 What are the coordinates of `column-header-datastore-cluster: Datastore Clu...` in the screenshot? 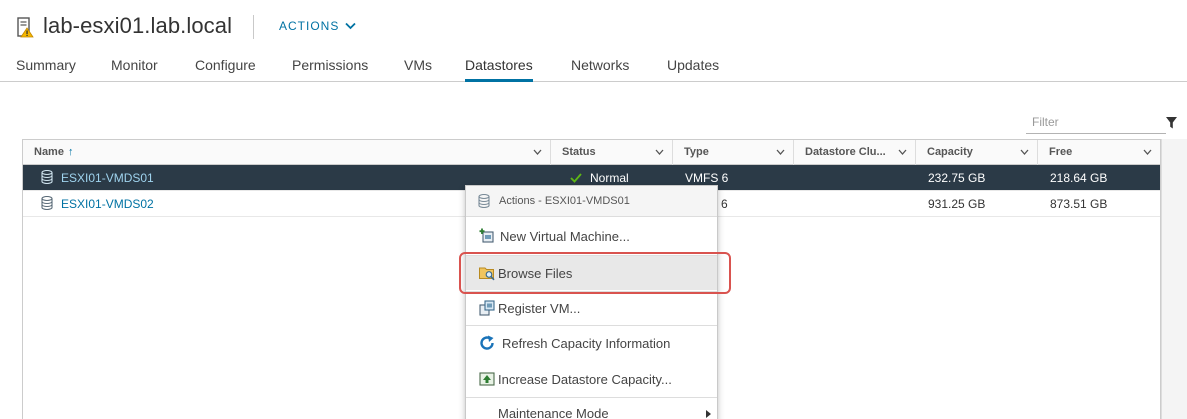 It's located at (855, 152).